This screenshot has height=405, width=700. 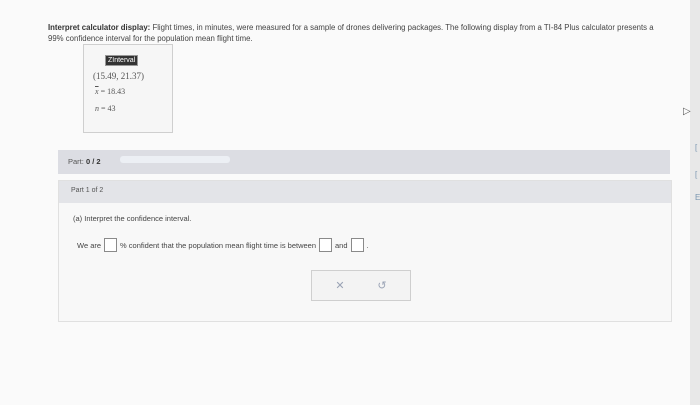 I want to click on part-current: 0, so click(x=88, y=161).